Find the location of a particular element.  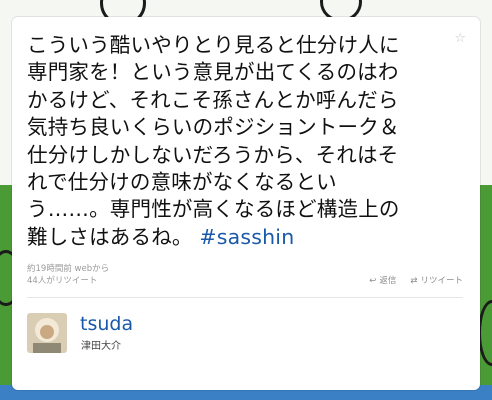

tweet-line: れで仕分けの意味がなくなるとい is located at coordinates (182, 182).